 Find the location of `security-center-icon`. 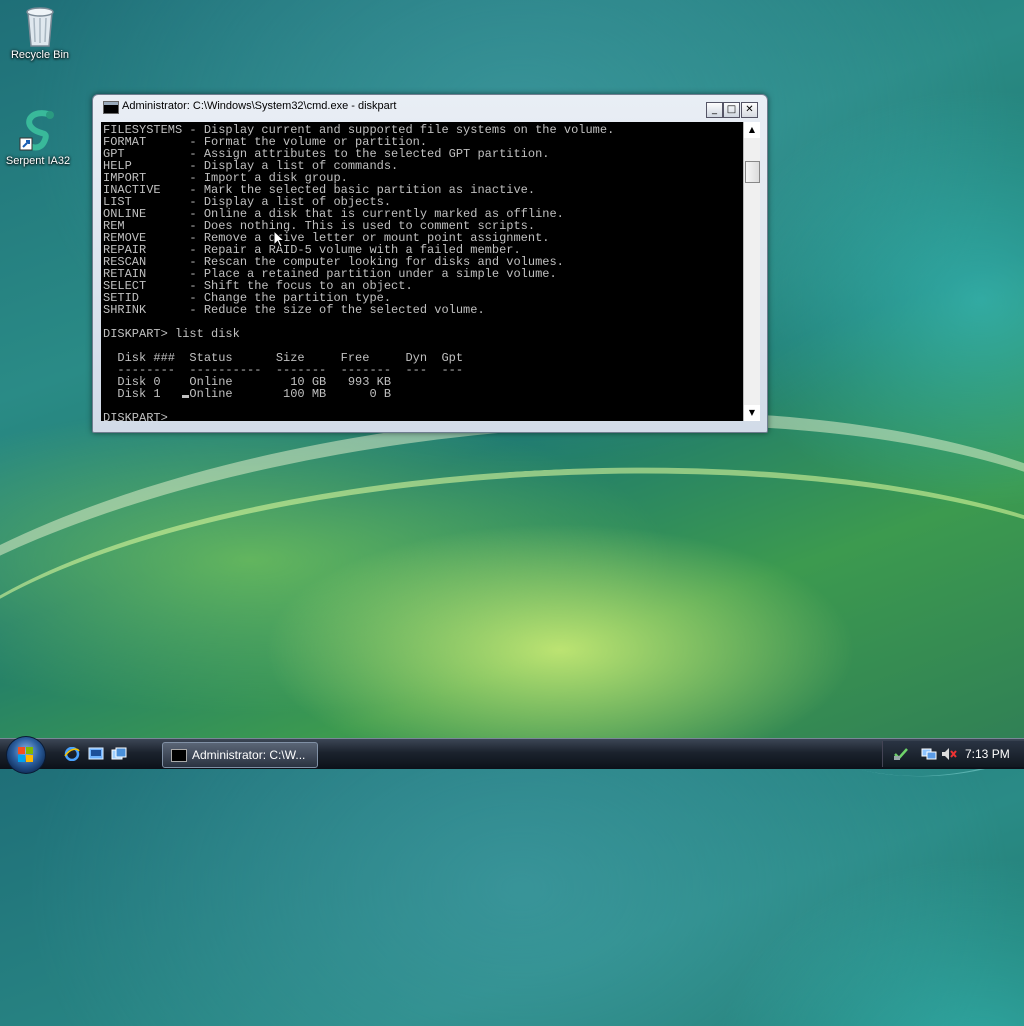

security-center-icon is located at coordinates (901, 754).